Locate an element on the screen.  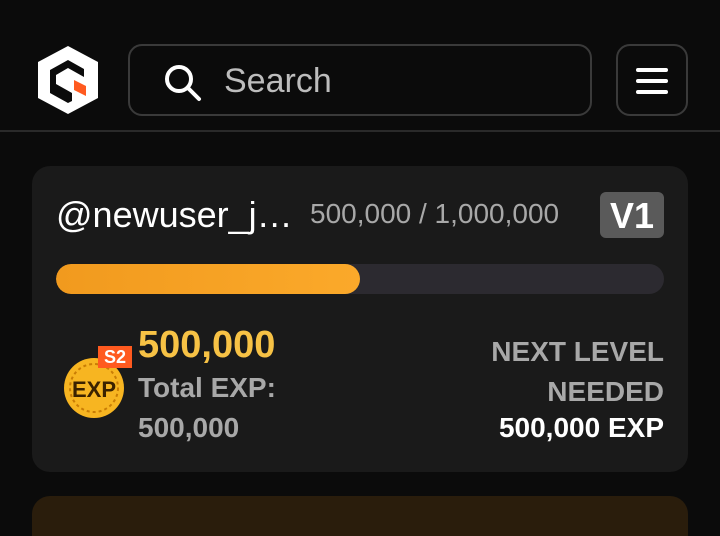
exp-coin-label: EXP is located at coordinates (94, 389).